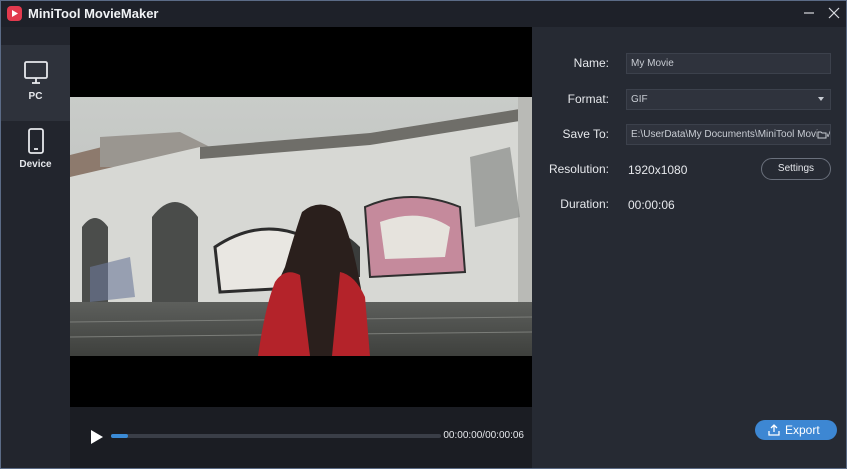  What do you see at coordinates (822, 135) in the screenshot?
I see `folder-icon` at bounding box center [822, 135].